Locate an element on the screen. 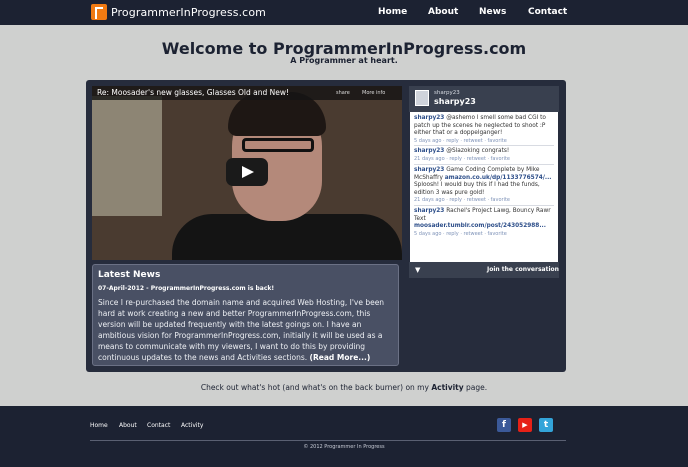  video-person-shirt is located at coordinates (287, 237).